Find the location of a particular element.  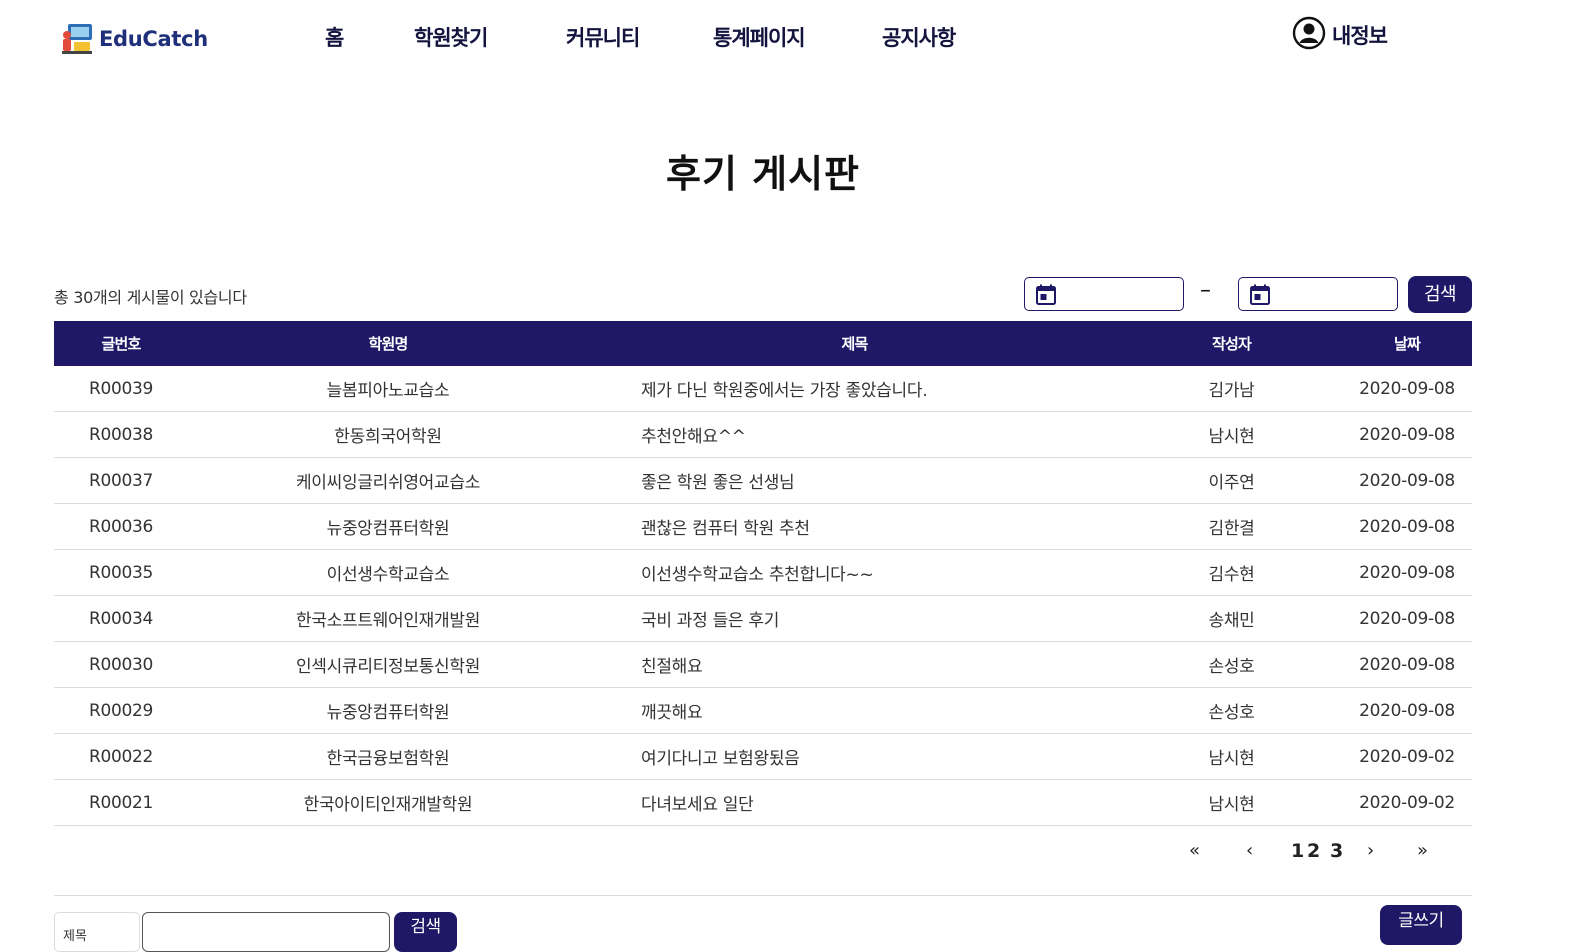

first-page-button: « is located at coordinates (1194, 850).